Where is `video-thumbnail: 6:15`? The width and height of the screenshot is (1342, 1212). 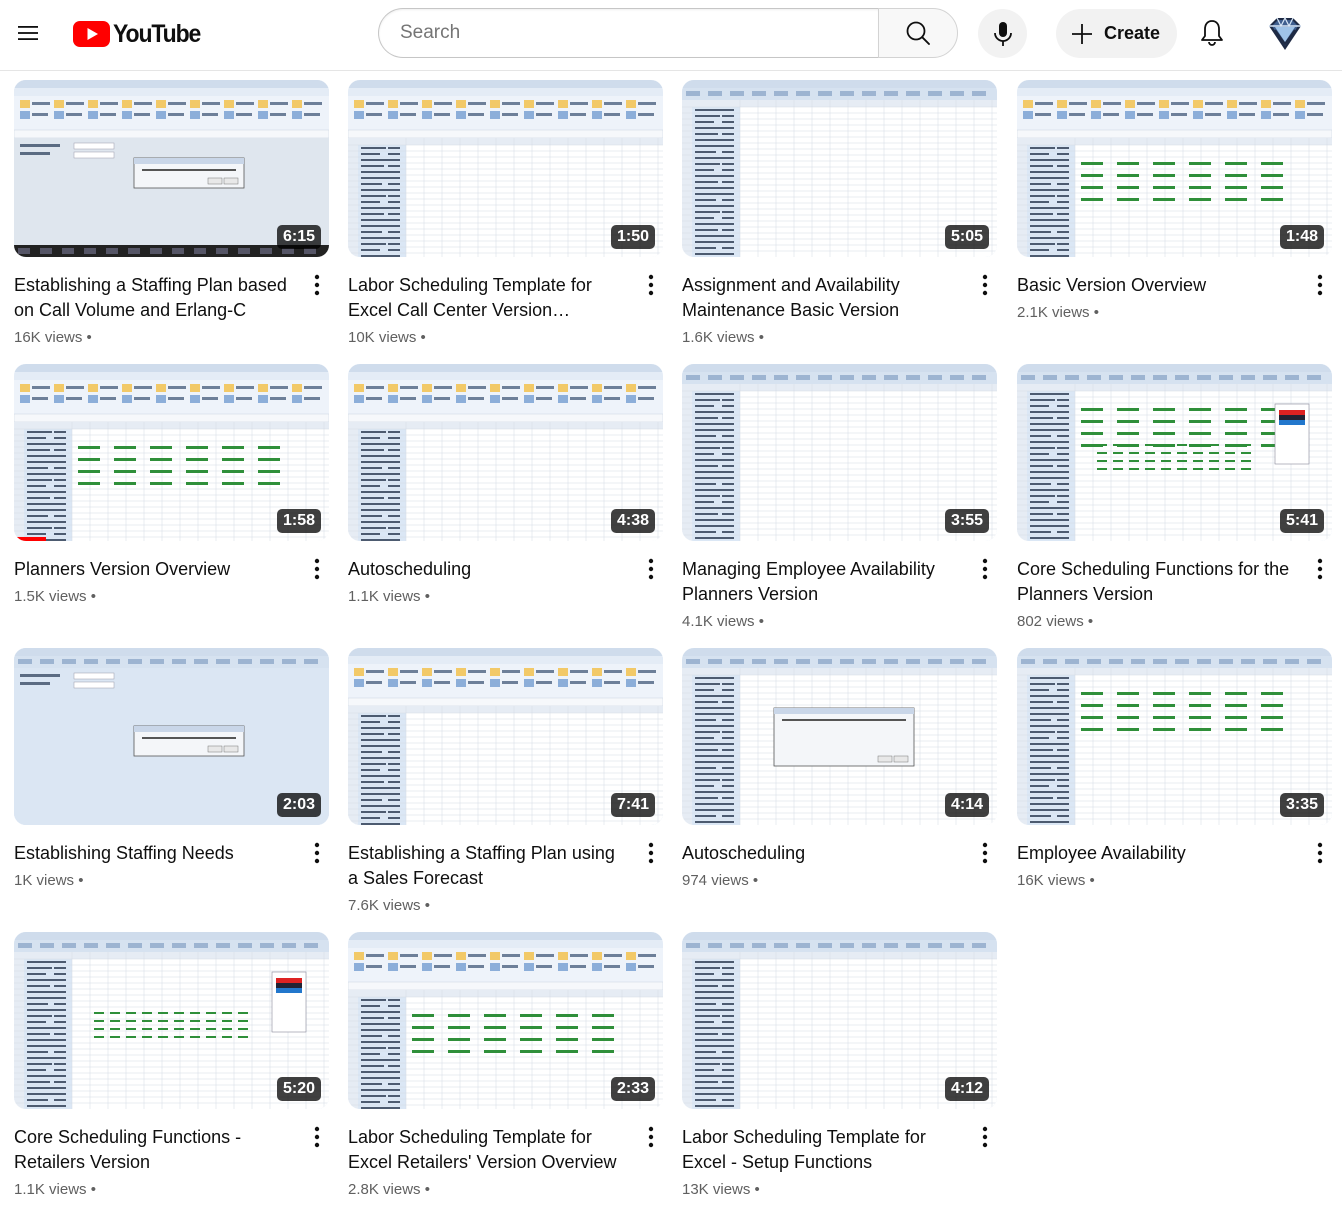 video-thumbnail: 6:15 is located at coordinates (171, 168).